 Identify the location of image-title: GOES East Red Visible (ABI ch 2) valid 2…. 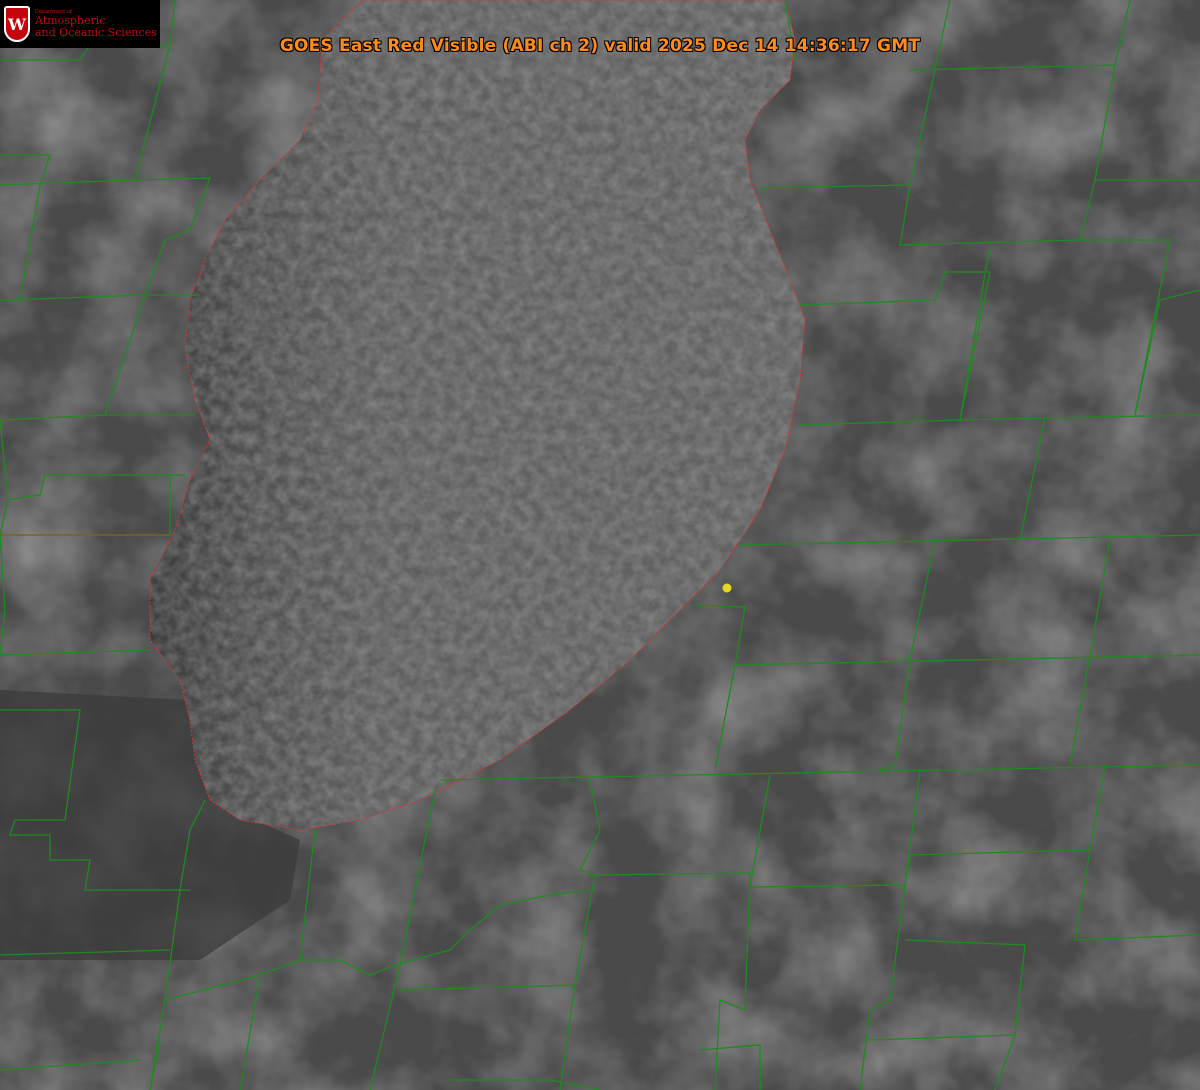
(600, 46).